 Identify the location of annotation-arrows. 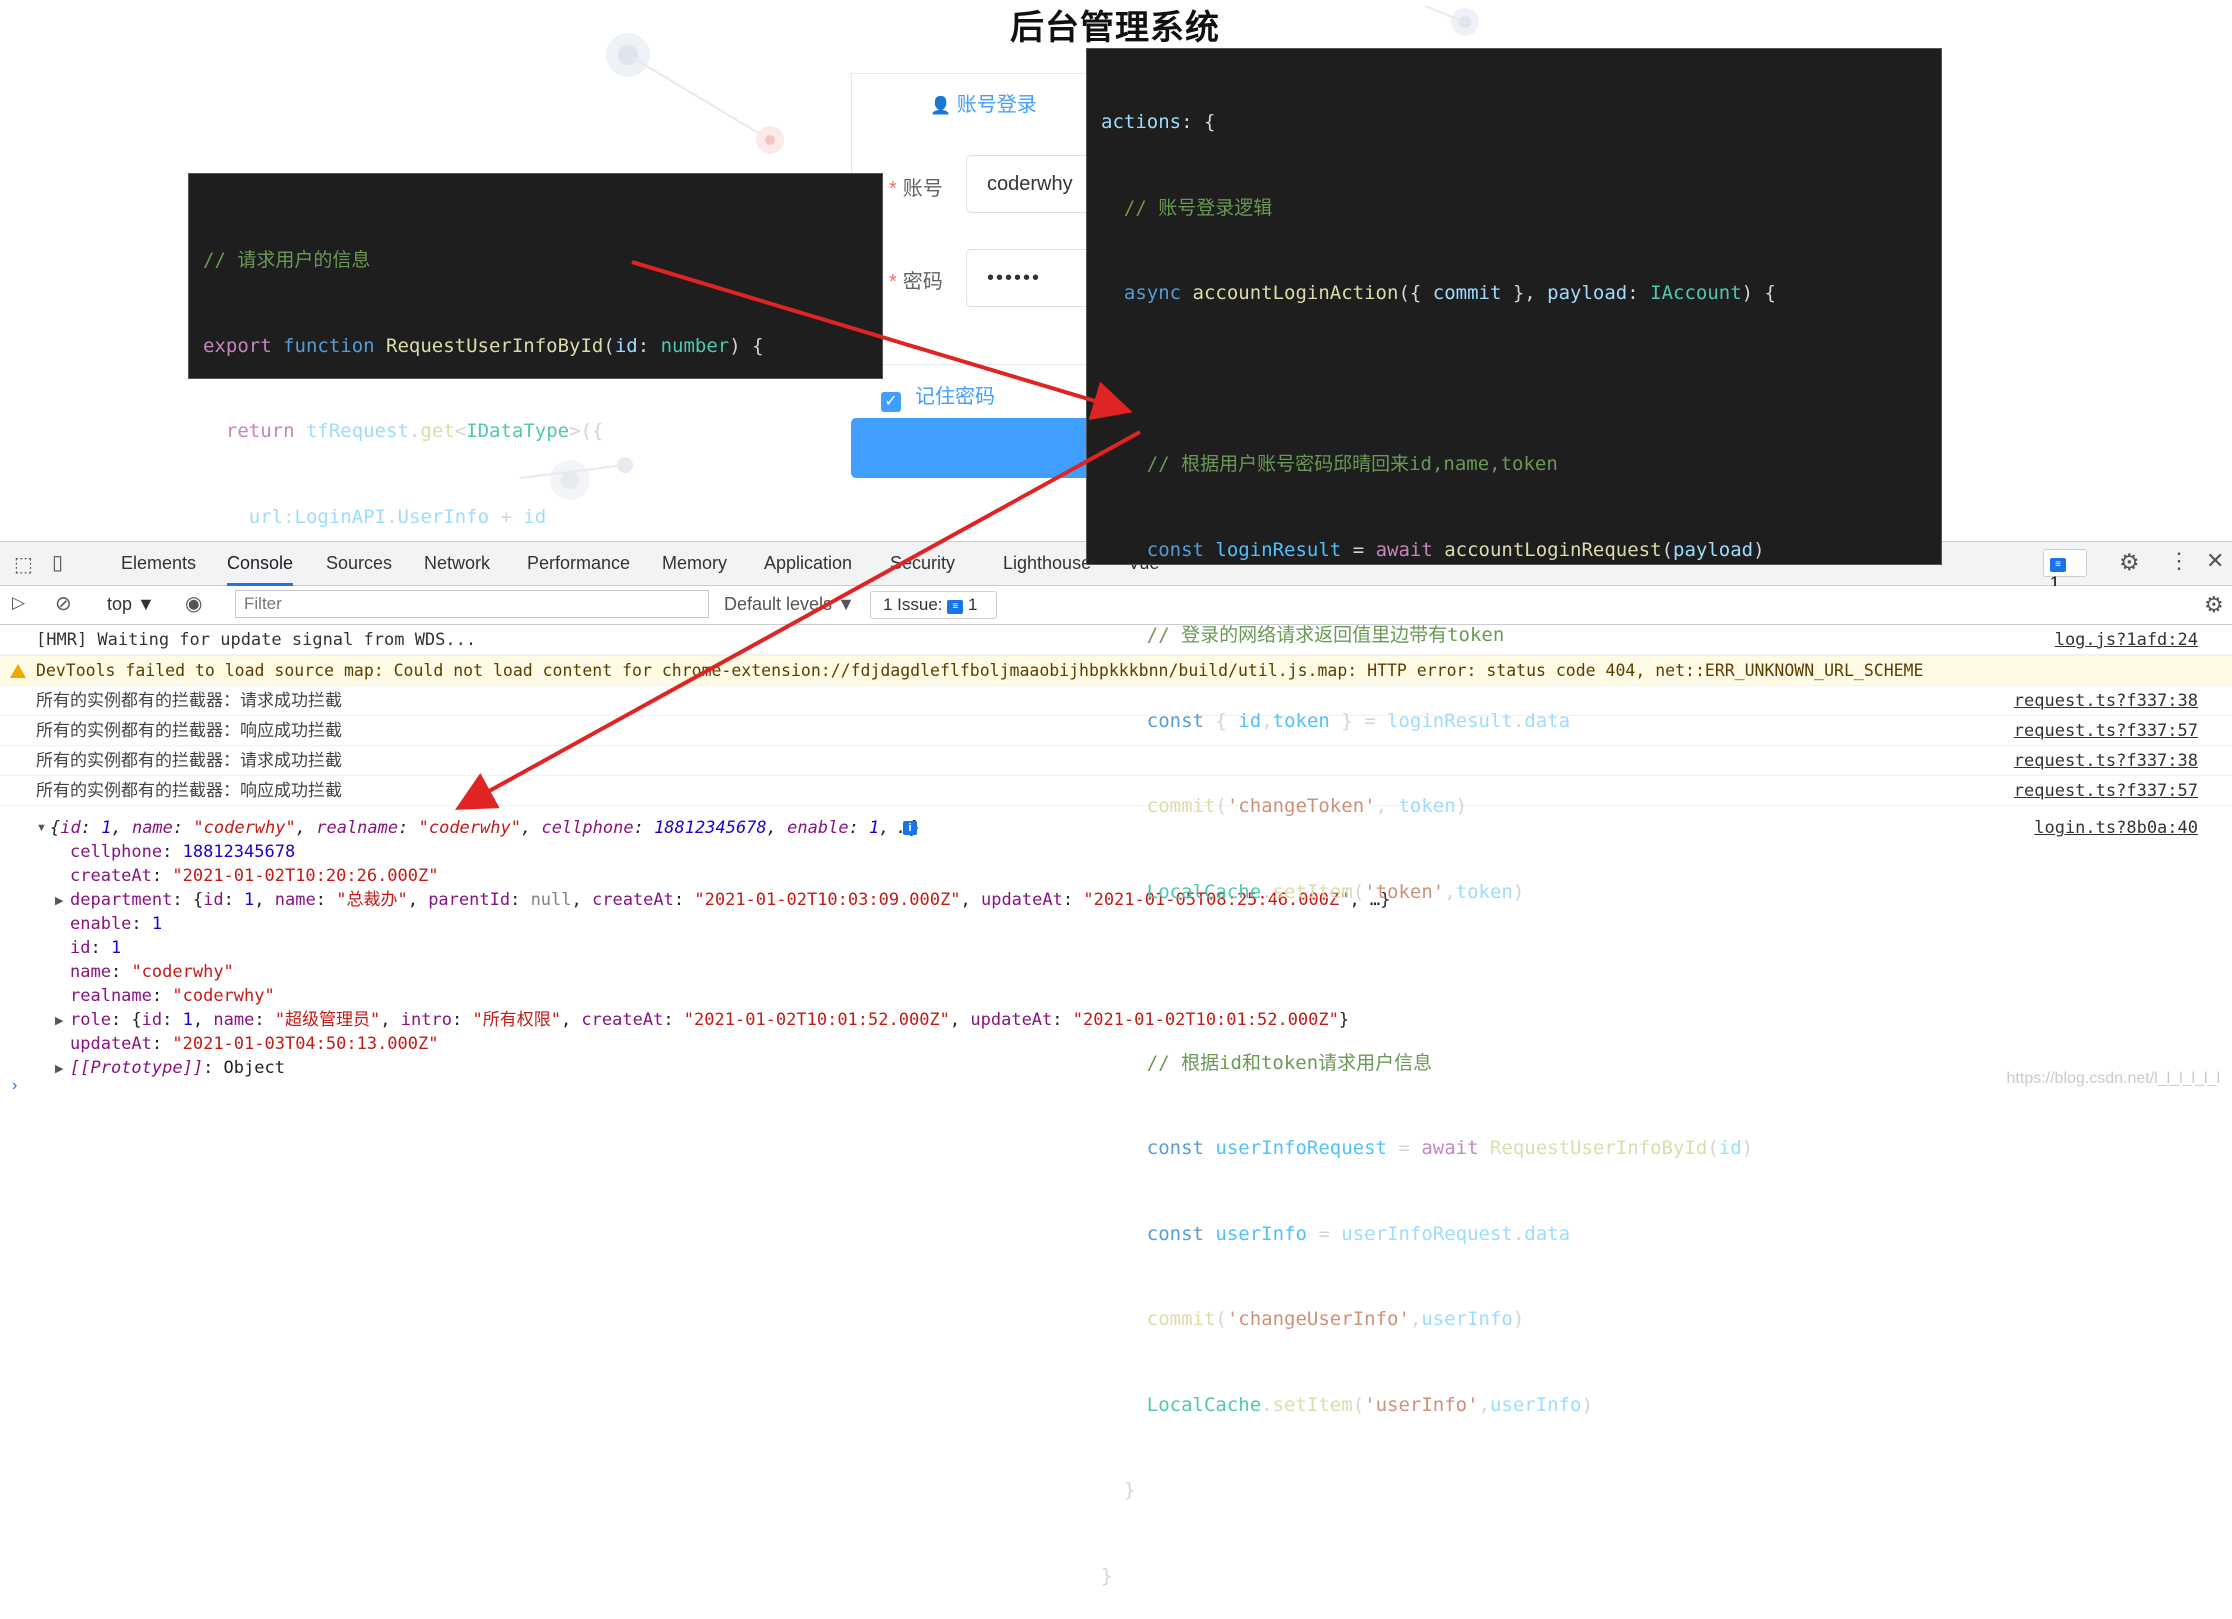
(797, 535).